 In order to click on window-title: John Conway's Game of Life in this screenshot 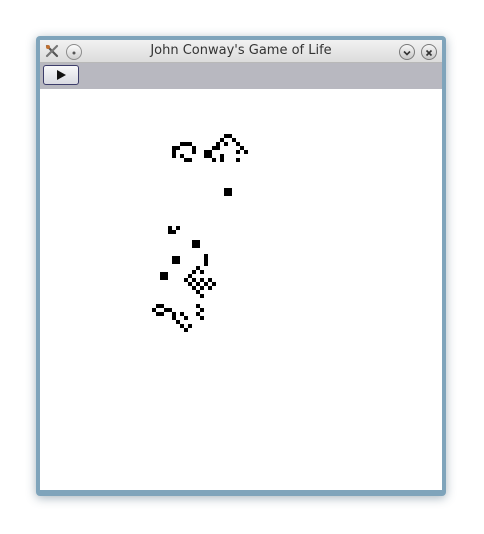, I will do `click(241, 50)`.